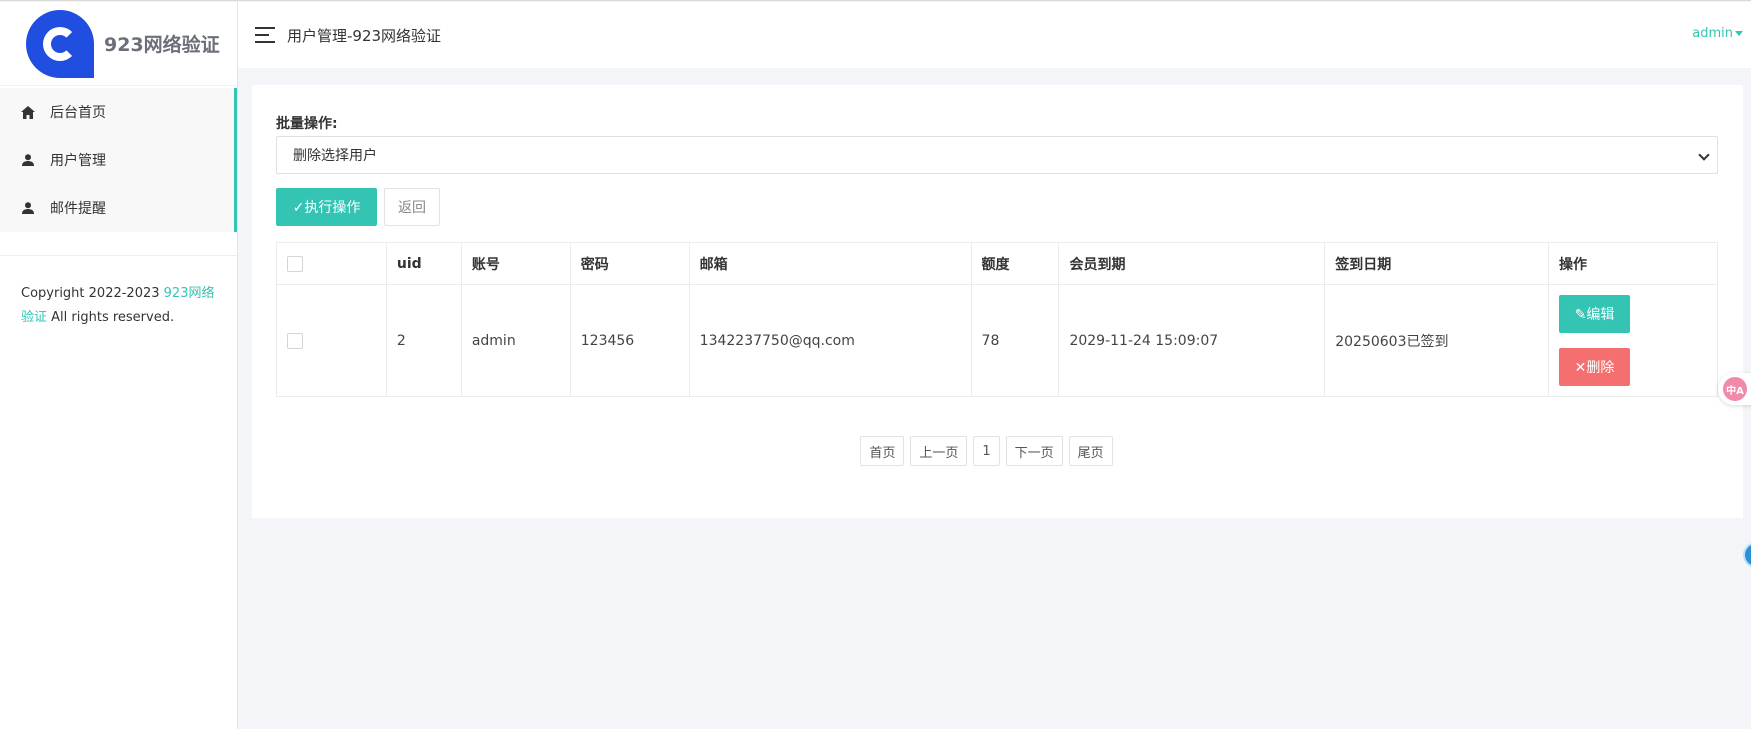 The image size is (1751, 729). What do you see at coordinates (1034, 451) in the screenshot?
I see `page-next-button: 下一页` at bounding box center [1034, 451].